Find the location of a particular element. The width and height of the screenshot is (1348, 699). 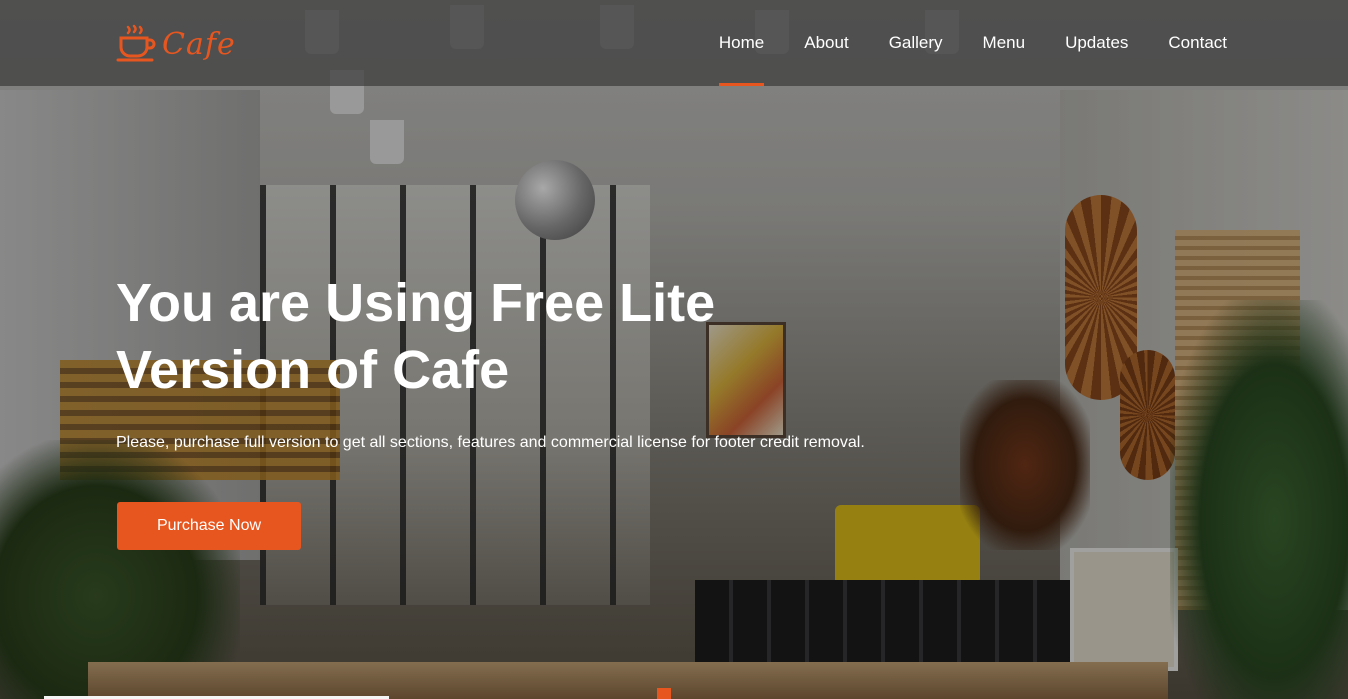

nav-item-gallery: Gallery is located at coordinates (916, 43).